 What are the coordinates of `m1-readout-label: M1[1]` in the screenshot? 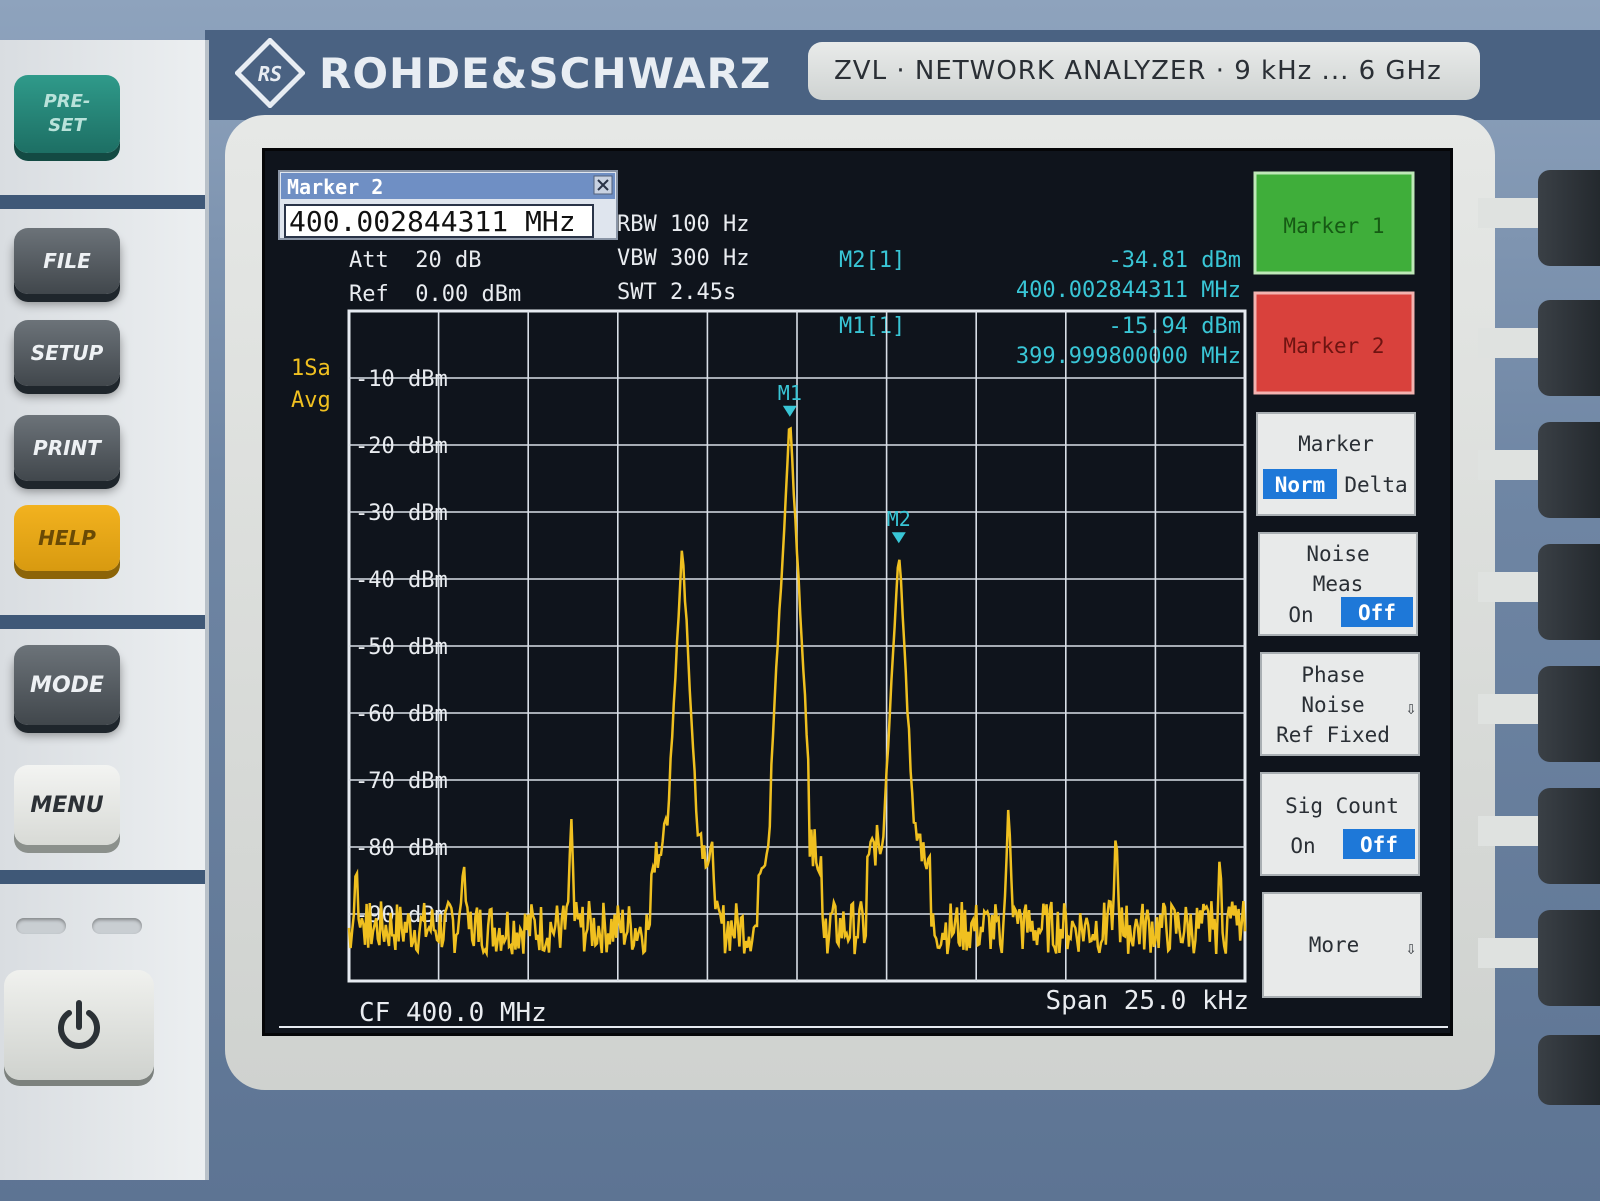 It's located at (872, 326).